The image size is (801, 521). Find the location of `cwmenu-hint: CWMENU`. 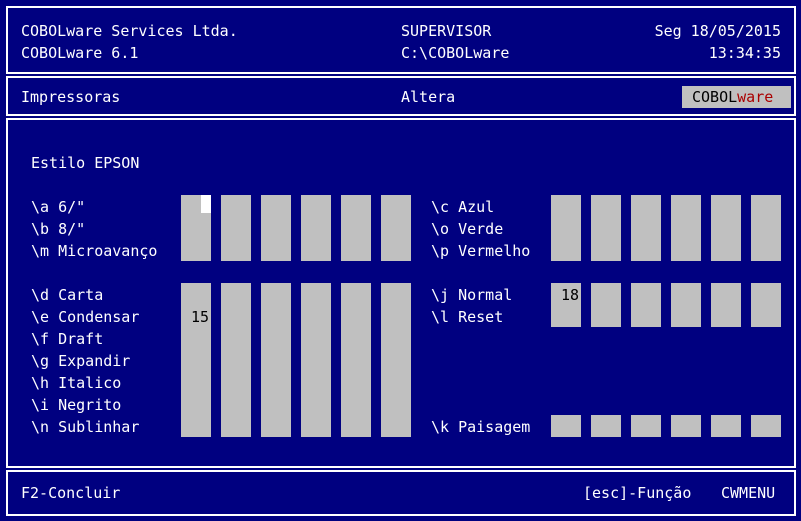

cwmenu-hint: CWMENU is located at coordinates (748, 493).